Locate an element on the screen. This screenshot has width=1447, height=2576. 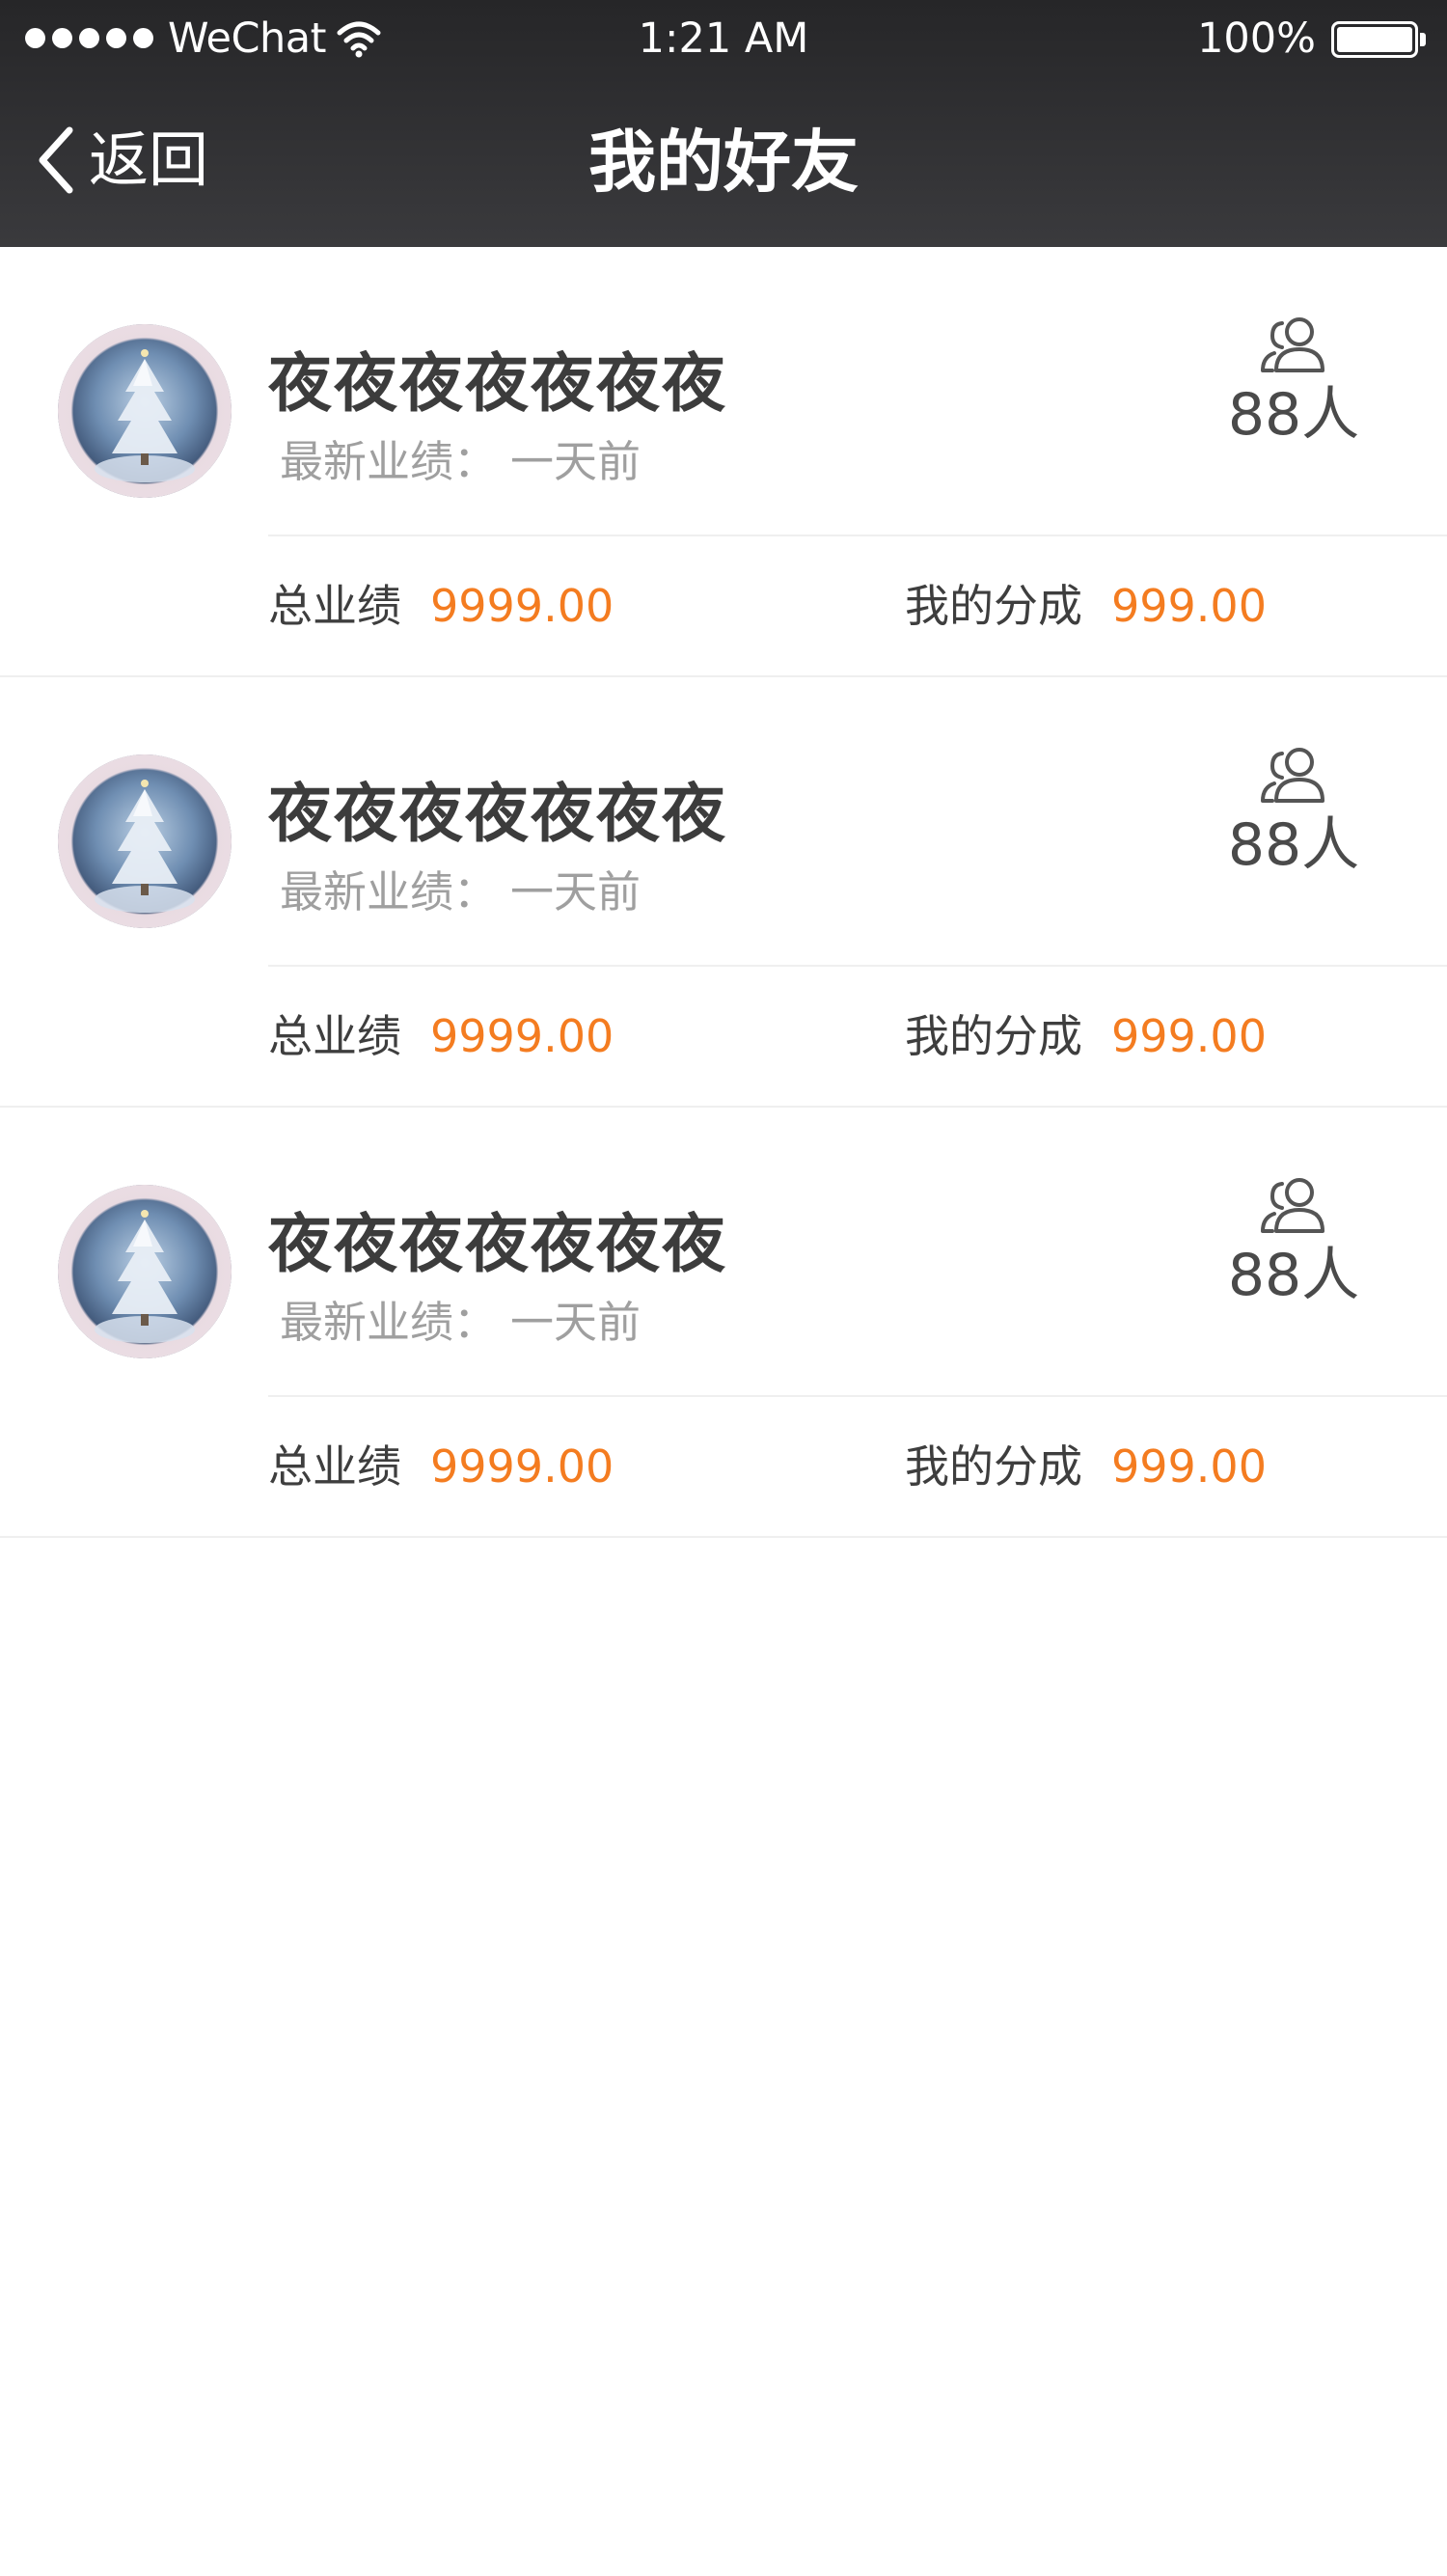
header: WeChat 1:21 AM 100% 返回 我的好友 is located at coordinates (723, 123).